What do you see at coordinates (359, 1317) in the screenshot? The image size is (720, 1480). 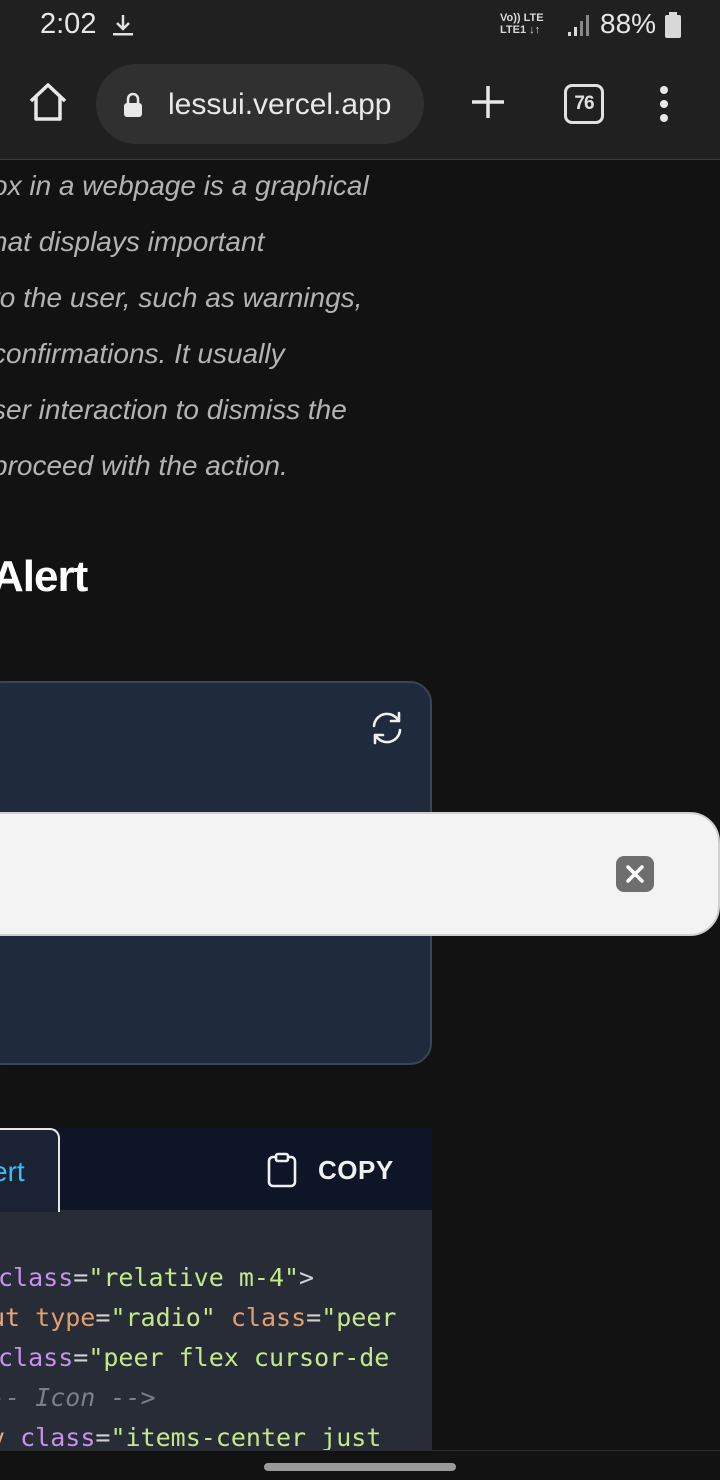 I see `code-token: "peer` at bounding box center [359, 1317].